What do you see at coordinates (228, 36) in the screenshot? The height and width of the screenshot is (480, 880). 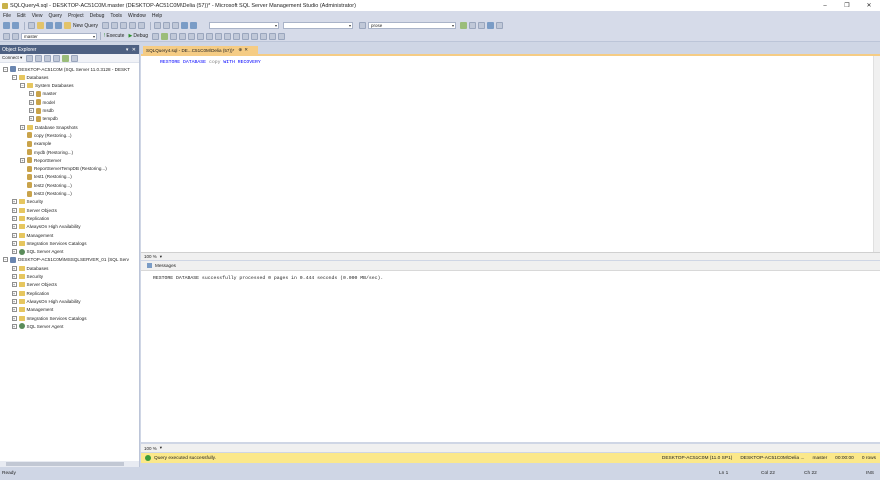 I see `results-to-grid-icon` at bounding box center [228, 36].